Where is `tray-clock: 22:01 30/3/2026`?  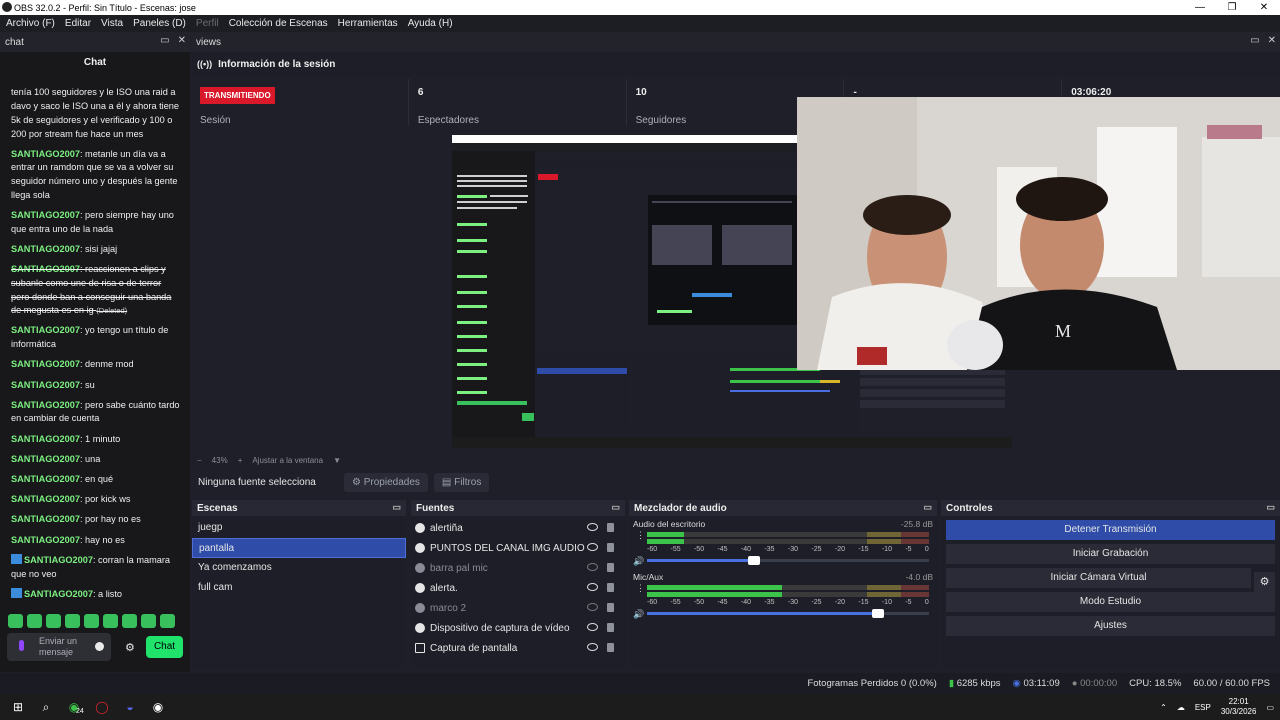 tray-clock: 22:01 30/3/2026 is located at coordinates (1239, 707).